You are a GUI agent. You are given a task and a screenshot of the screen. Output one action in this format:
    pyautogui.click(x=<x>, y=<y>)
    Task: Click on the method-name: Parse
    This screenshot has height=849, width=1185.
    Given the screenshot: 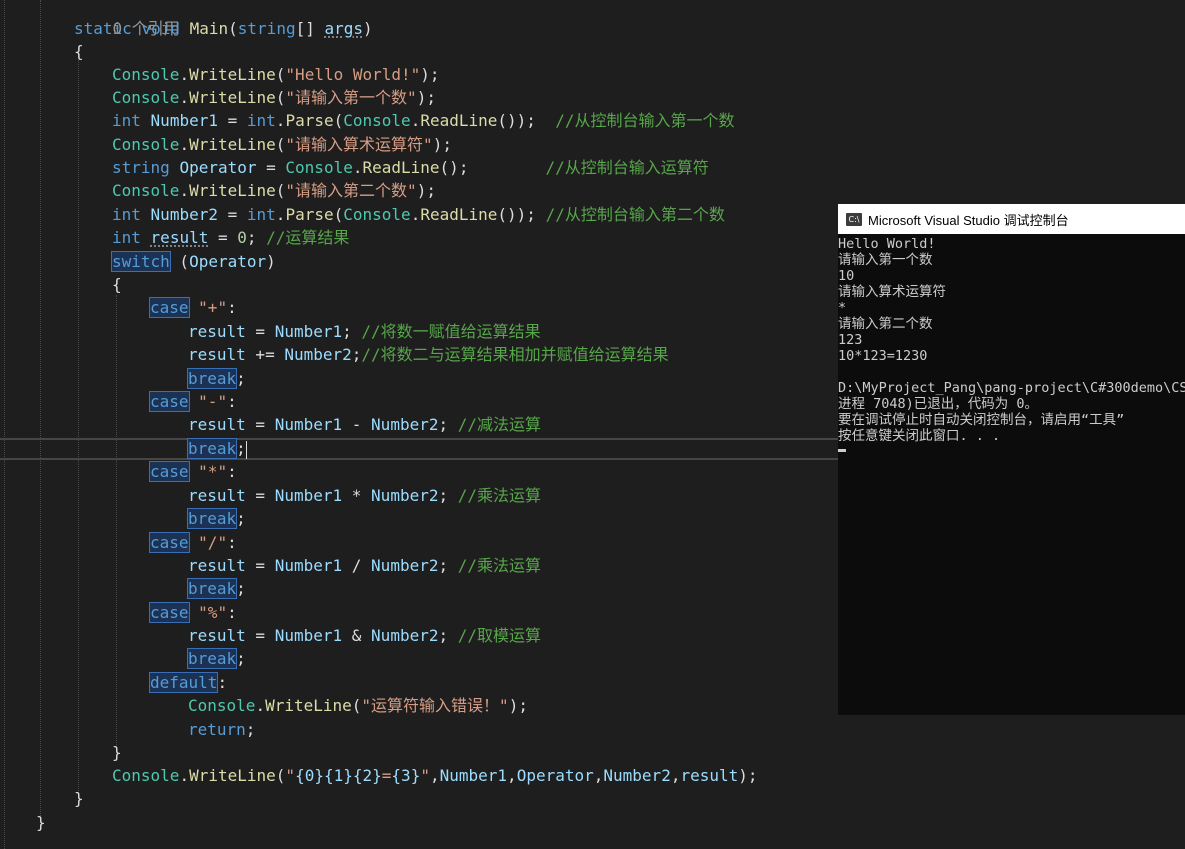 What is the action you would take?
    pyautogui.click(x=309, y=214)
    